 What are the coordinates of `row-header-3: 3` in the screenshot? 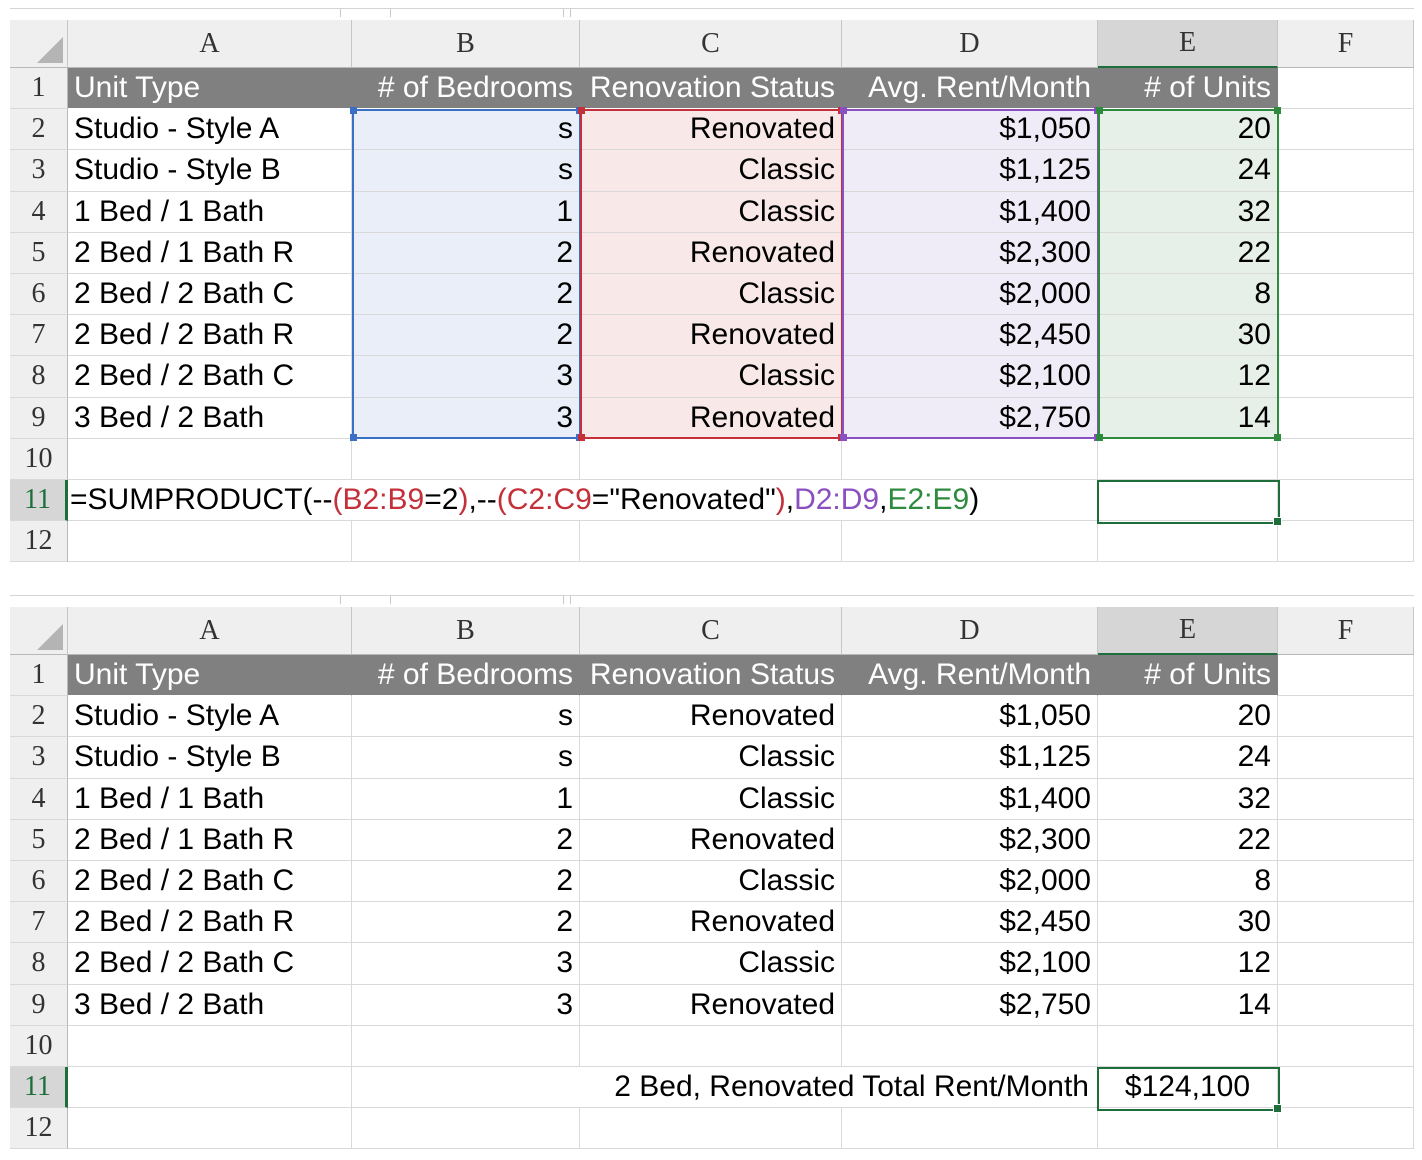 It's located at (39, 758).